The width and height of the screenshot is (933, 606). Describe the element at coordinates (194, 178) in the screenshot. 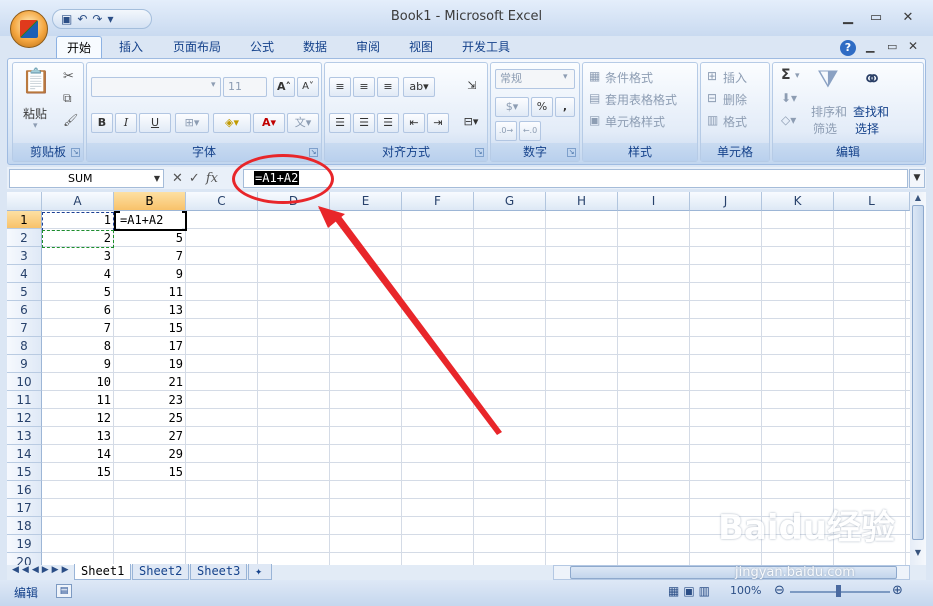

I see `enter-icon: ✓` at that location.